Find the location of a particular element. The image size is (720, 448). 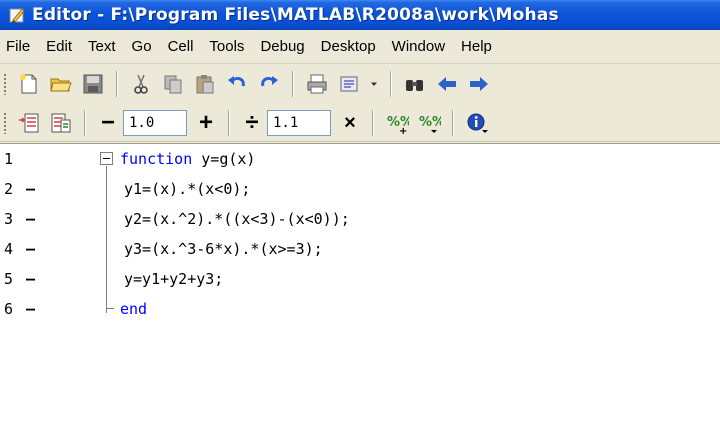

code-line: 3 – y2=(x.^2).*((x<3)-(x<0)); is located at coordinates (360, 219).